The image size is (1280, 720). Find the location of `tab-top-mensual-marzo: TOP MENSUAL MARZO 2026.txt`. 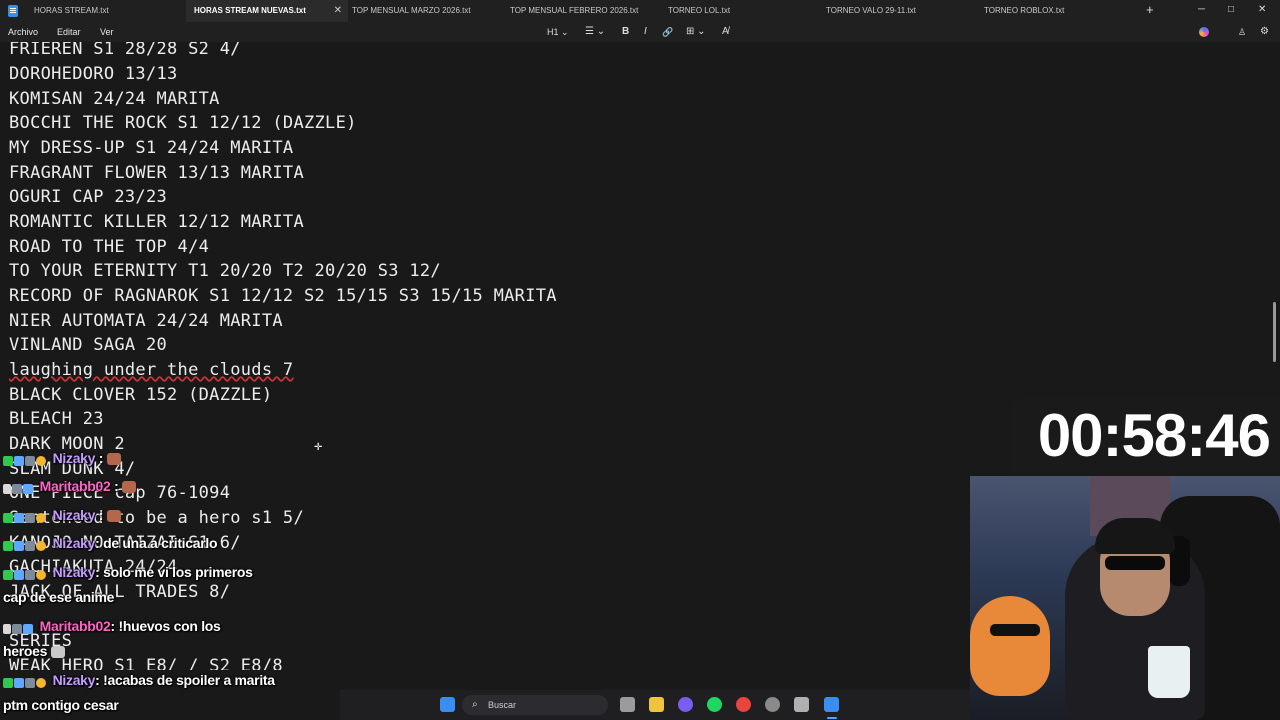

tab-top-mensual-marzo: TOP MENSUAL MARZO 2026.txt is located at coordinates (430, 11).